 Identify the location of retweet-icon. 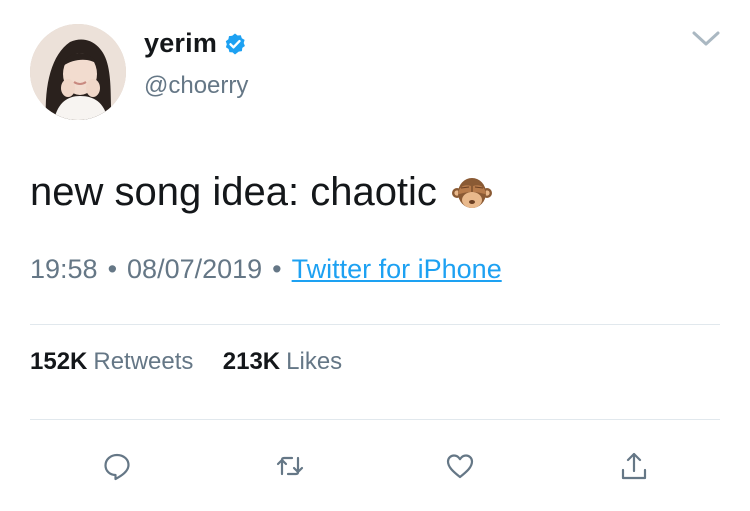
(290, 466).